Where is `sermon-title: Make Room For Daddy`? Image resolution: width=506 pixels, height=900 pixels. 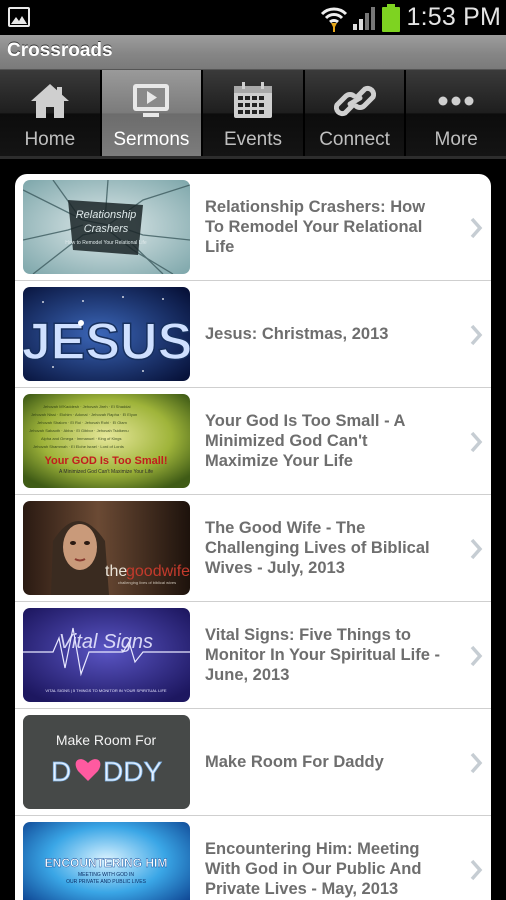 sermon-title: Make Room For Daddy is located at coordinates (294, 762).